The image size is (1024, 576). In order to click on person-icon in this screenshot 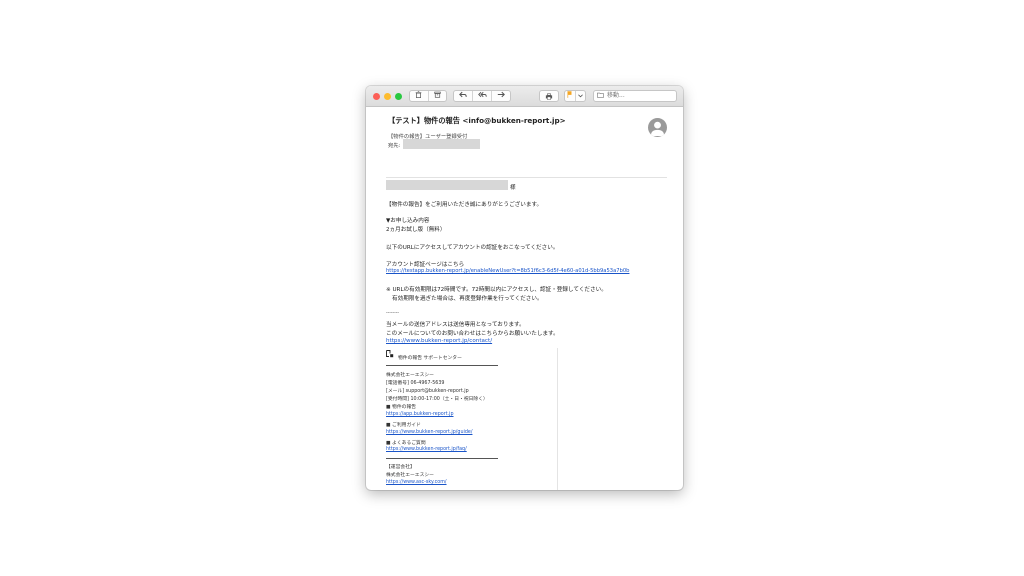, I will do `click(657, 129)`.